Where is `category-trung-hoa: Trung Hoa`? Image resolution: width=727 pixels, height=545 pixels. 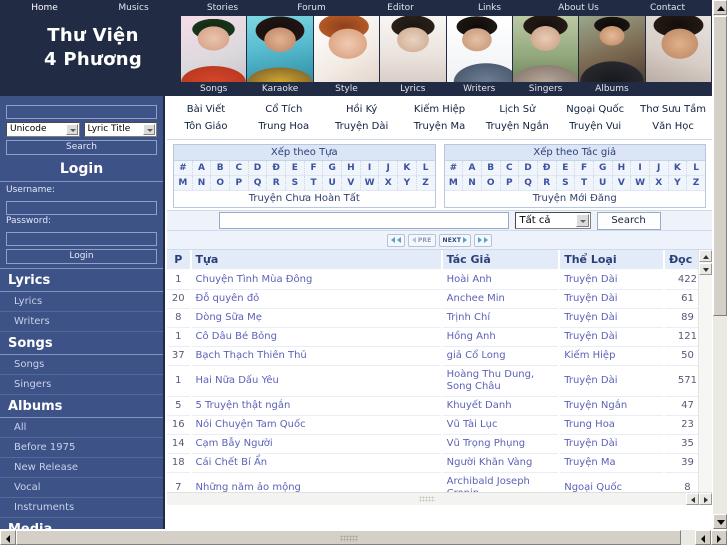 category-trung-hoa: Trung Hoa is located at coordinates (284, 126).